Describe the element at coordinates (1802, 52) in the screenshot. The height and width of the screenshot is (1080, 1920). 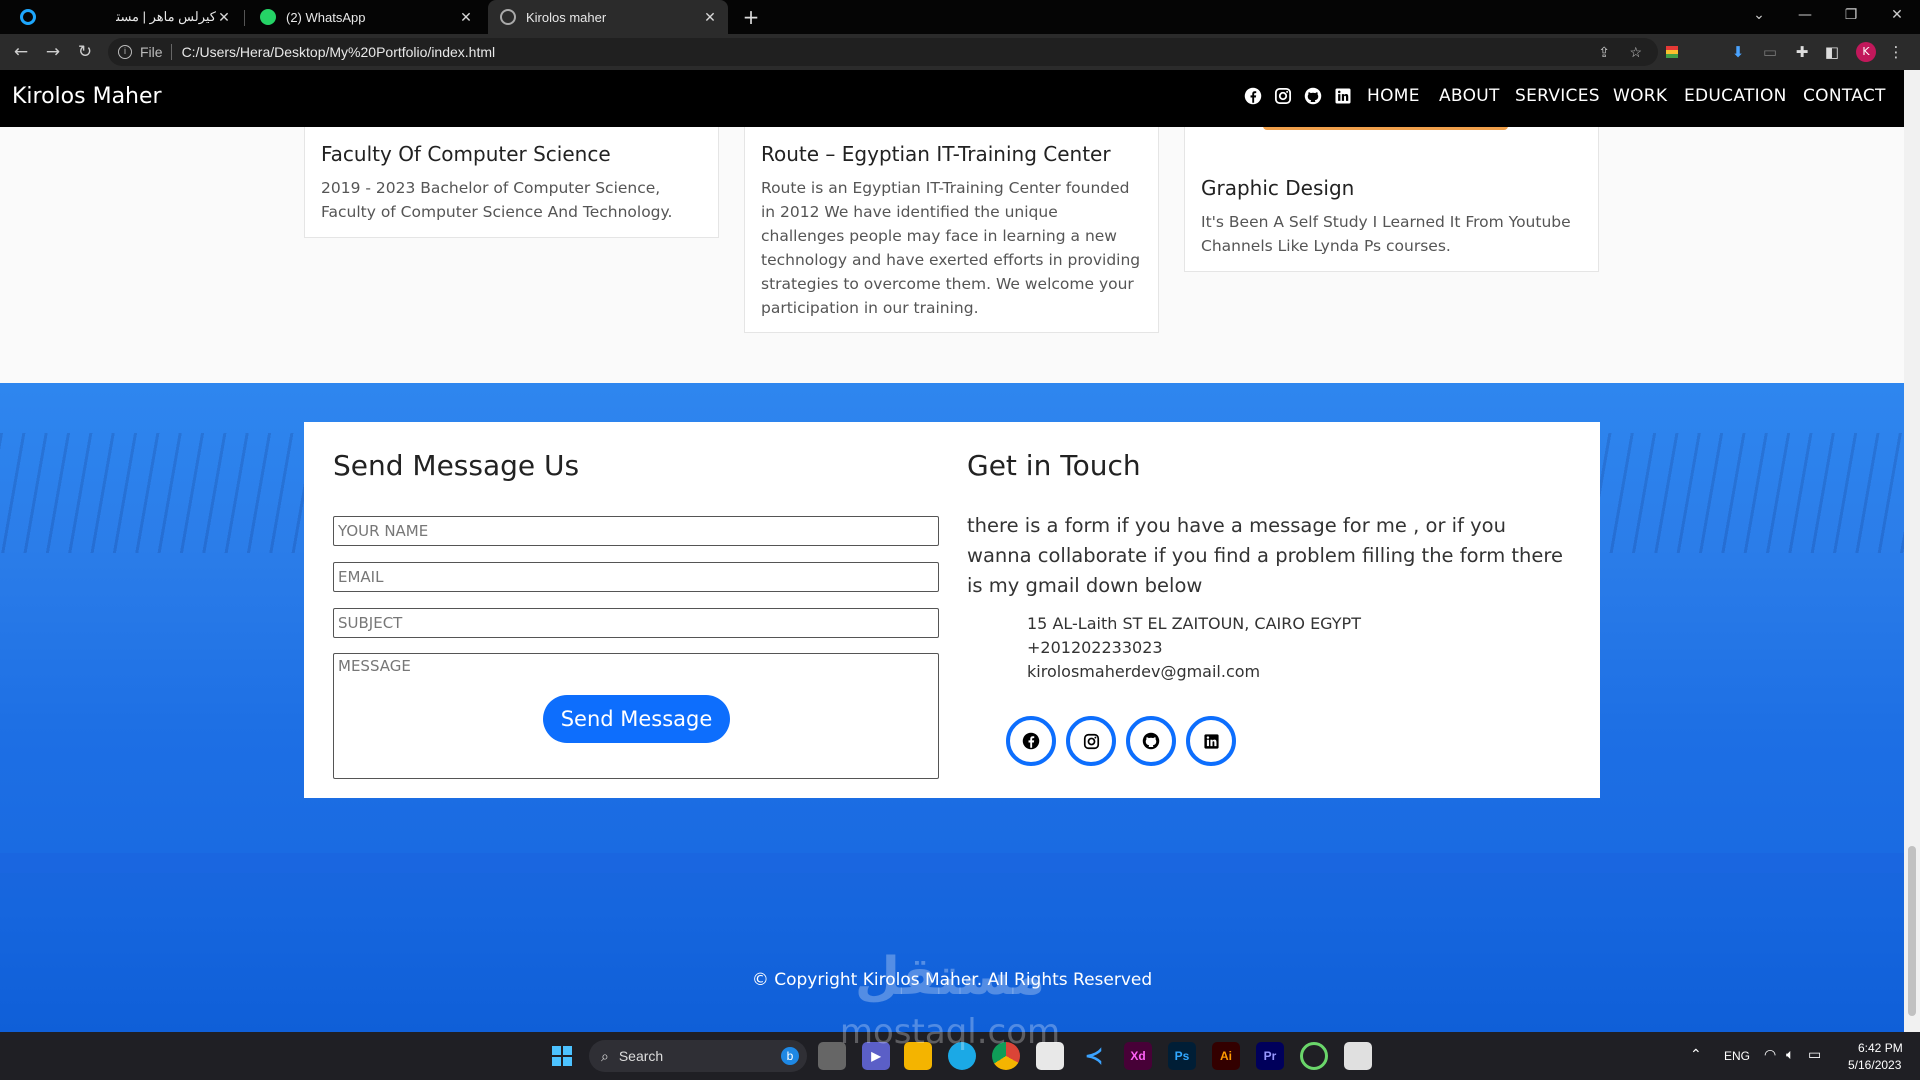
I see `puzzle-icon: ✚` at that location.